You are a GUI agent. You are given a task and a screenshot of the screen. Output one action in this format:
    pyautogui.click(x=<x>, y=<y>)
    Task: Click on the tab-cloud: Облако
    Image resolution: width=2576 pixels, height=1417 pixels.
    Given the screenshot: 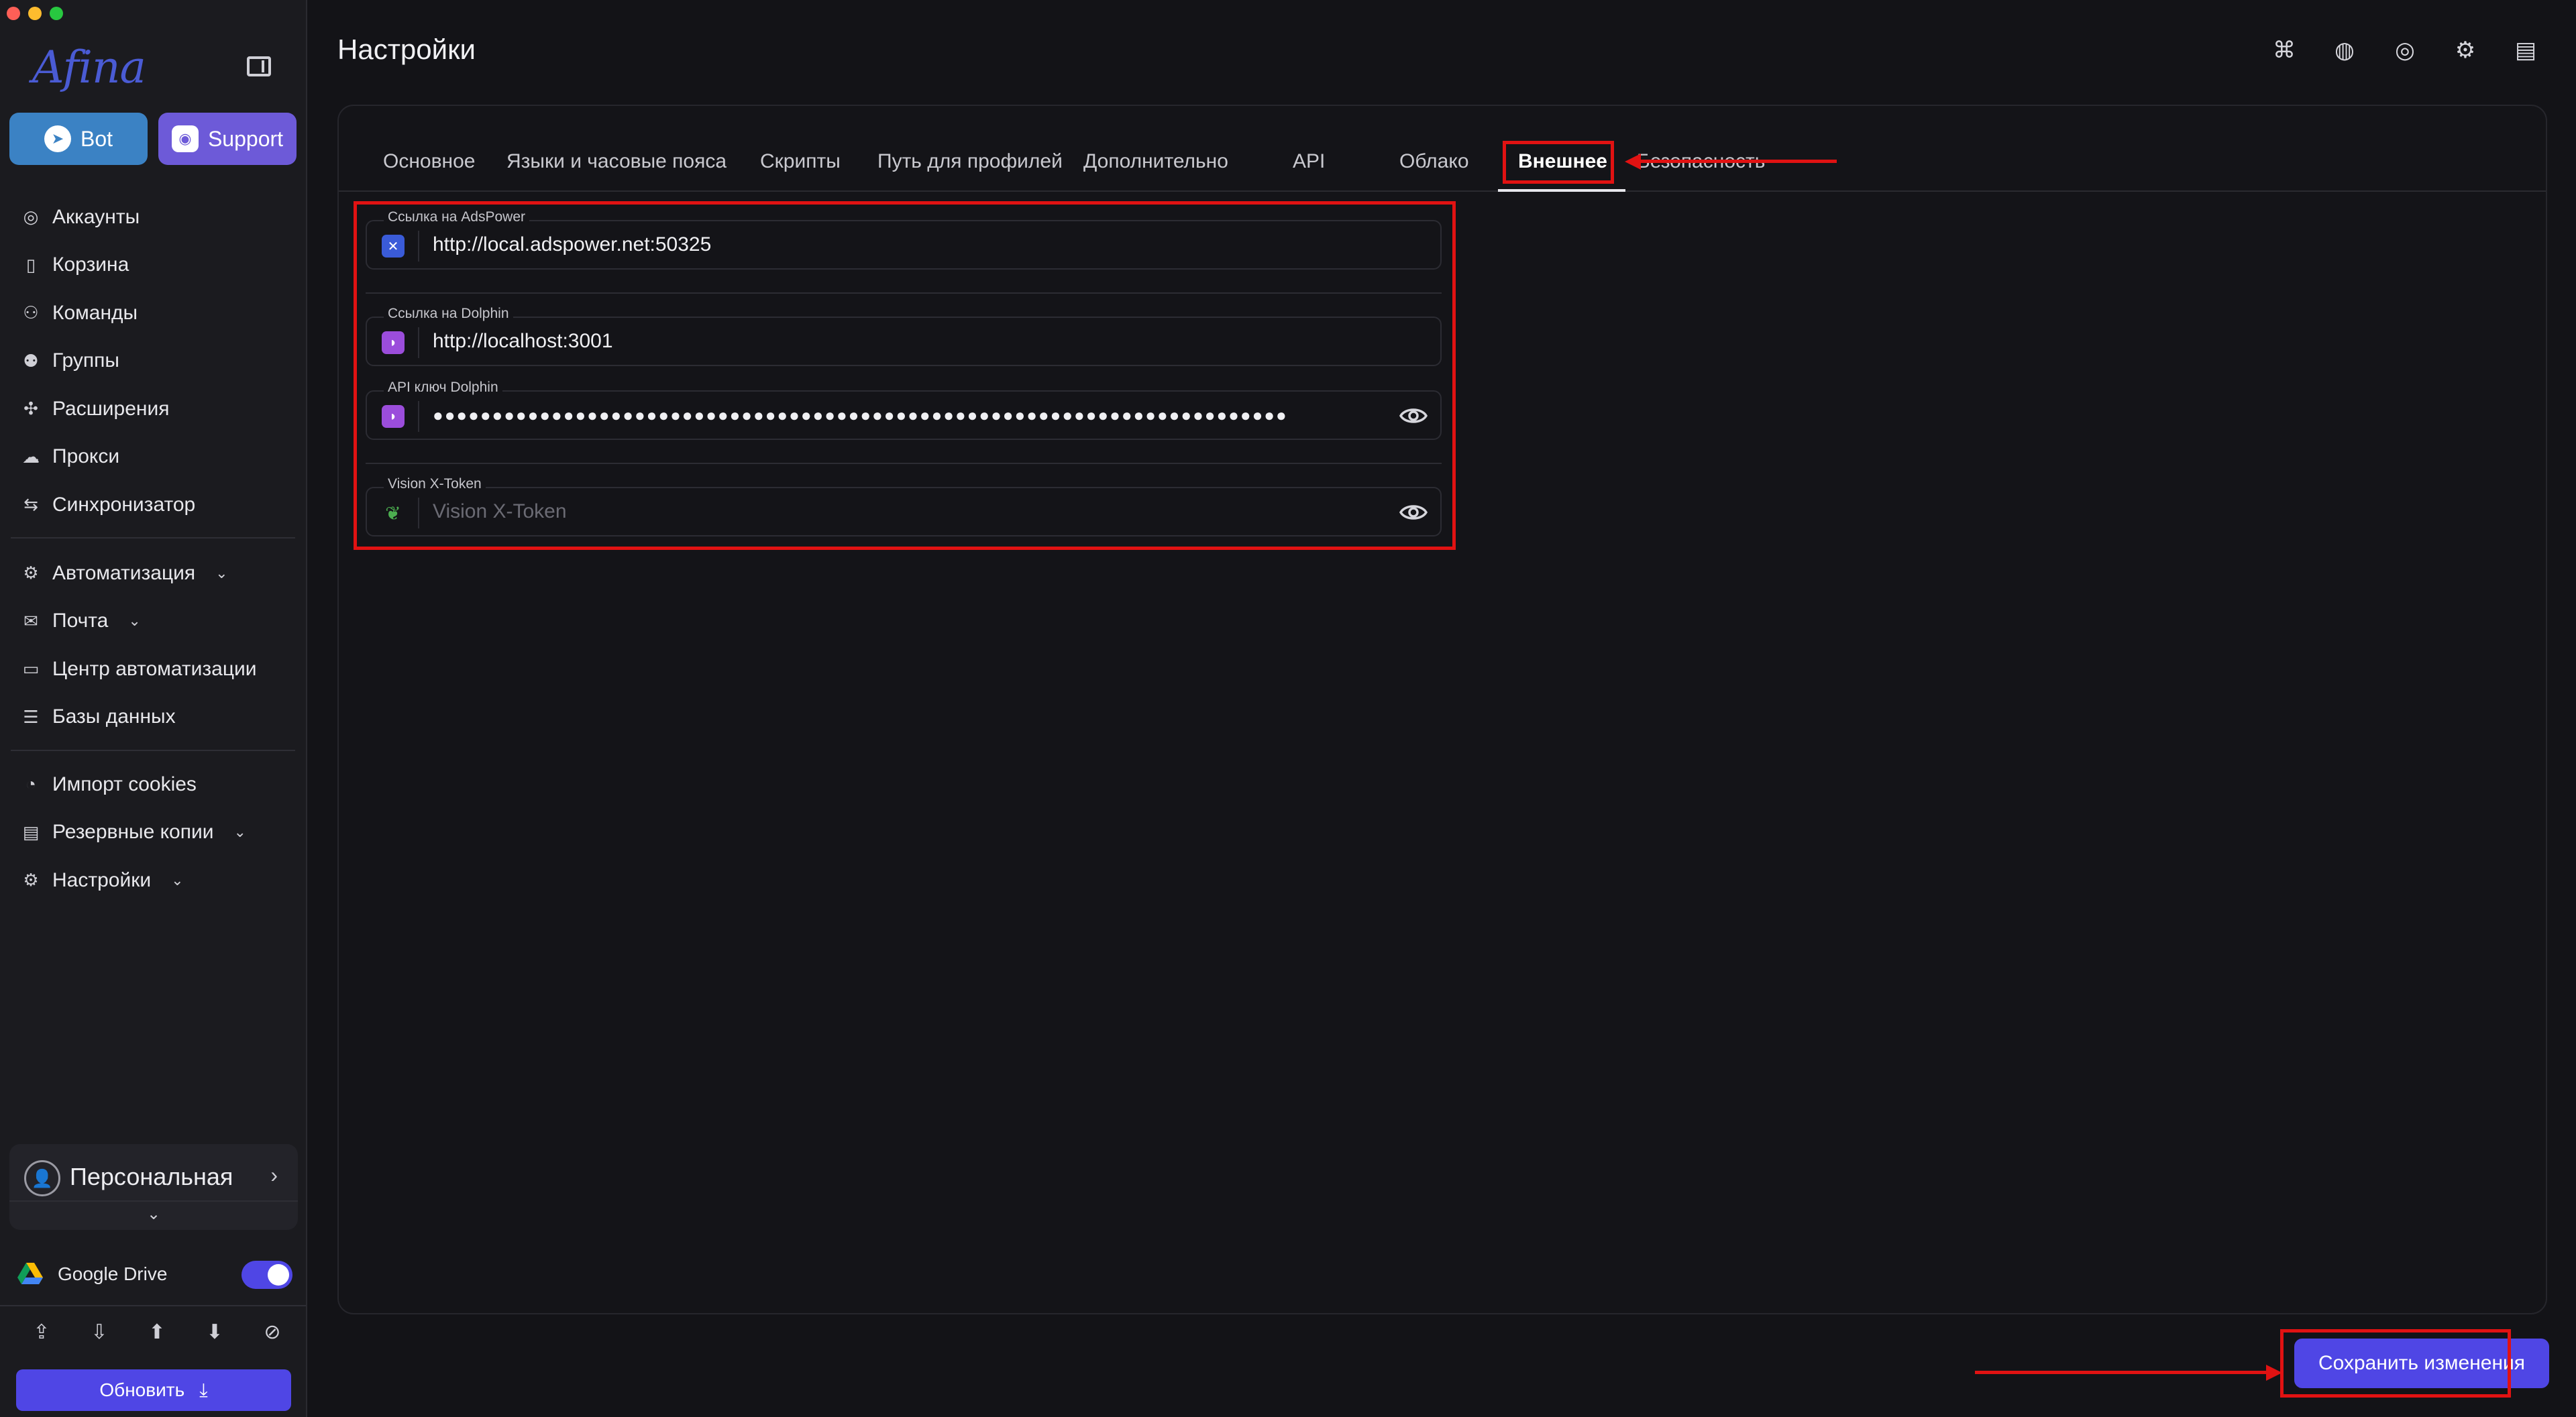 What is the action you would take?
    pyautogui.click(x=1434, y=161)
    